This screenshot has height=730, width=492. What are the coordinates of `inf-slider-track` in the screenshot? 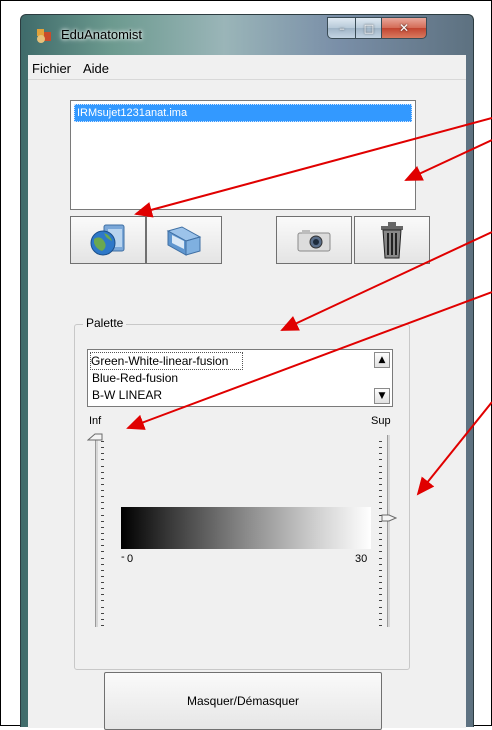 It's located at (96, 531).